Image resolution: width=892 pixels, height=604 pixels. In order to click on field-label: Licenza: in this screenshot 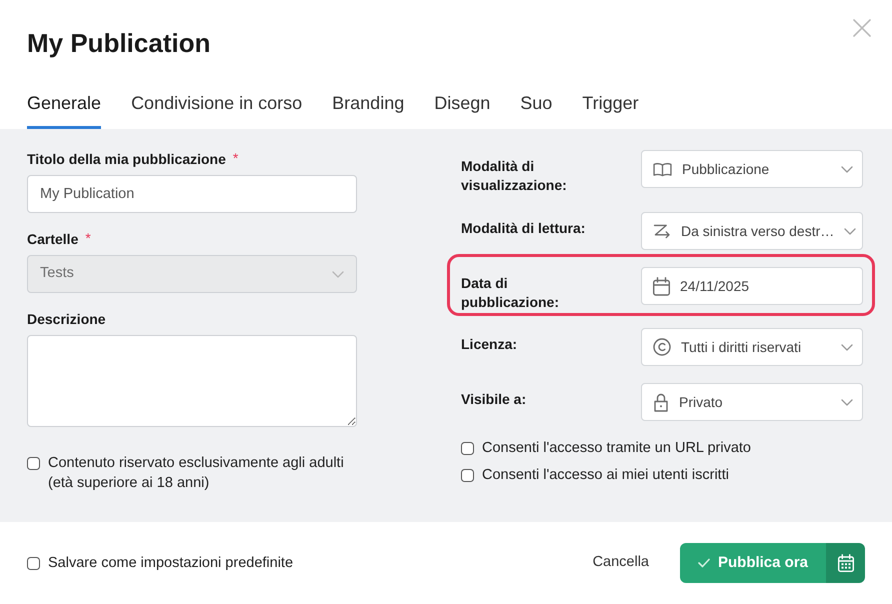, I will do `click(489, 344)`.